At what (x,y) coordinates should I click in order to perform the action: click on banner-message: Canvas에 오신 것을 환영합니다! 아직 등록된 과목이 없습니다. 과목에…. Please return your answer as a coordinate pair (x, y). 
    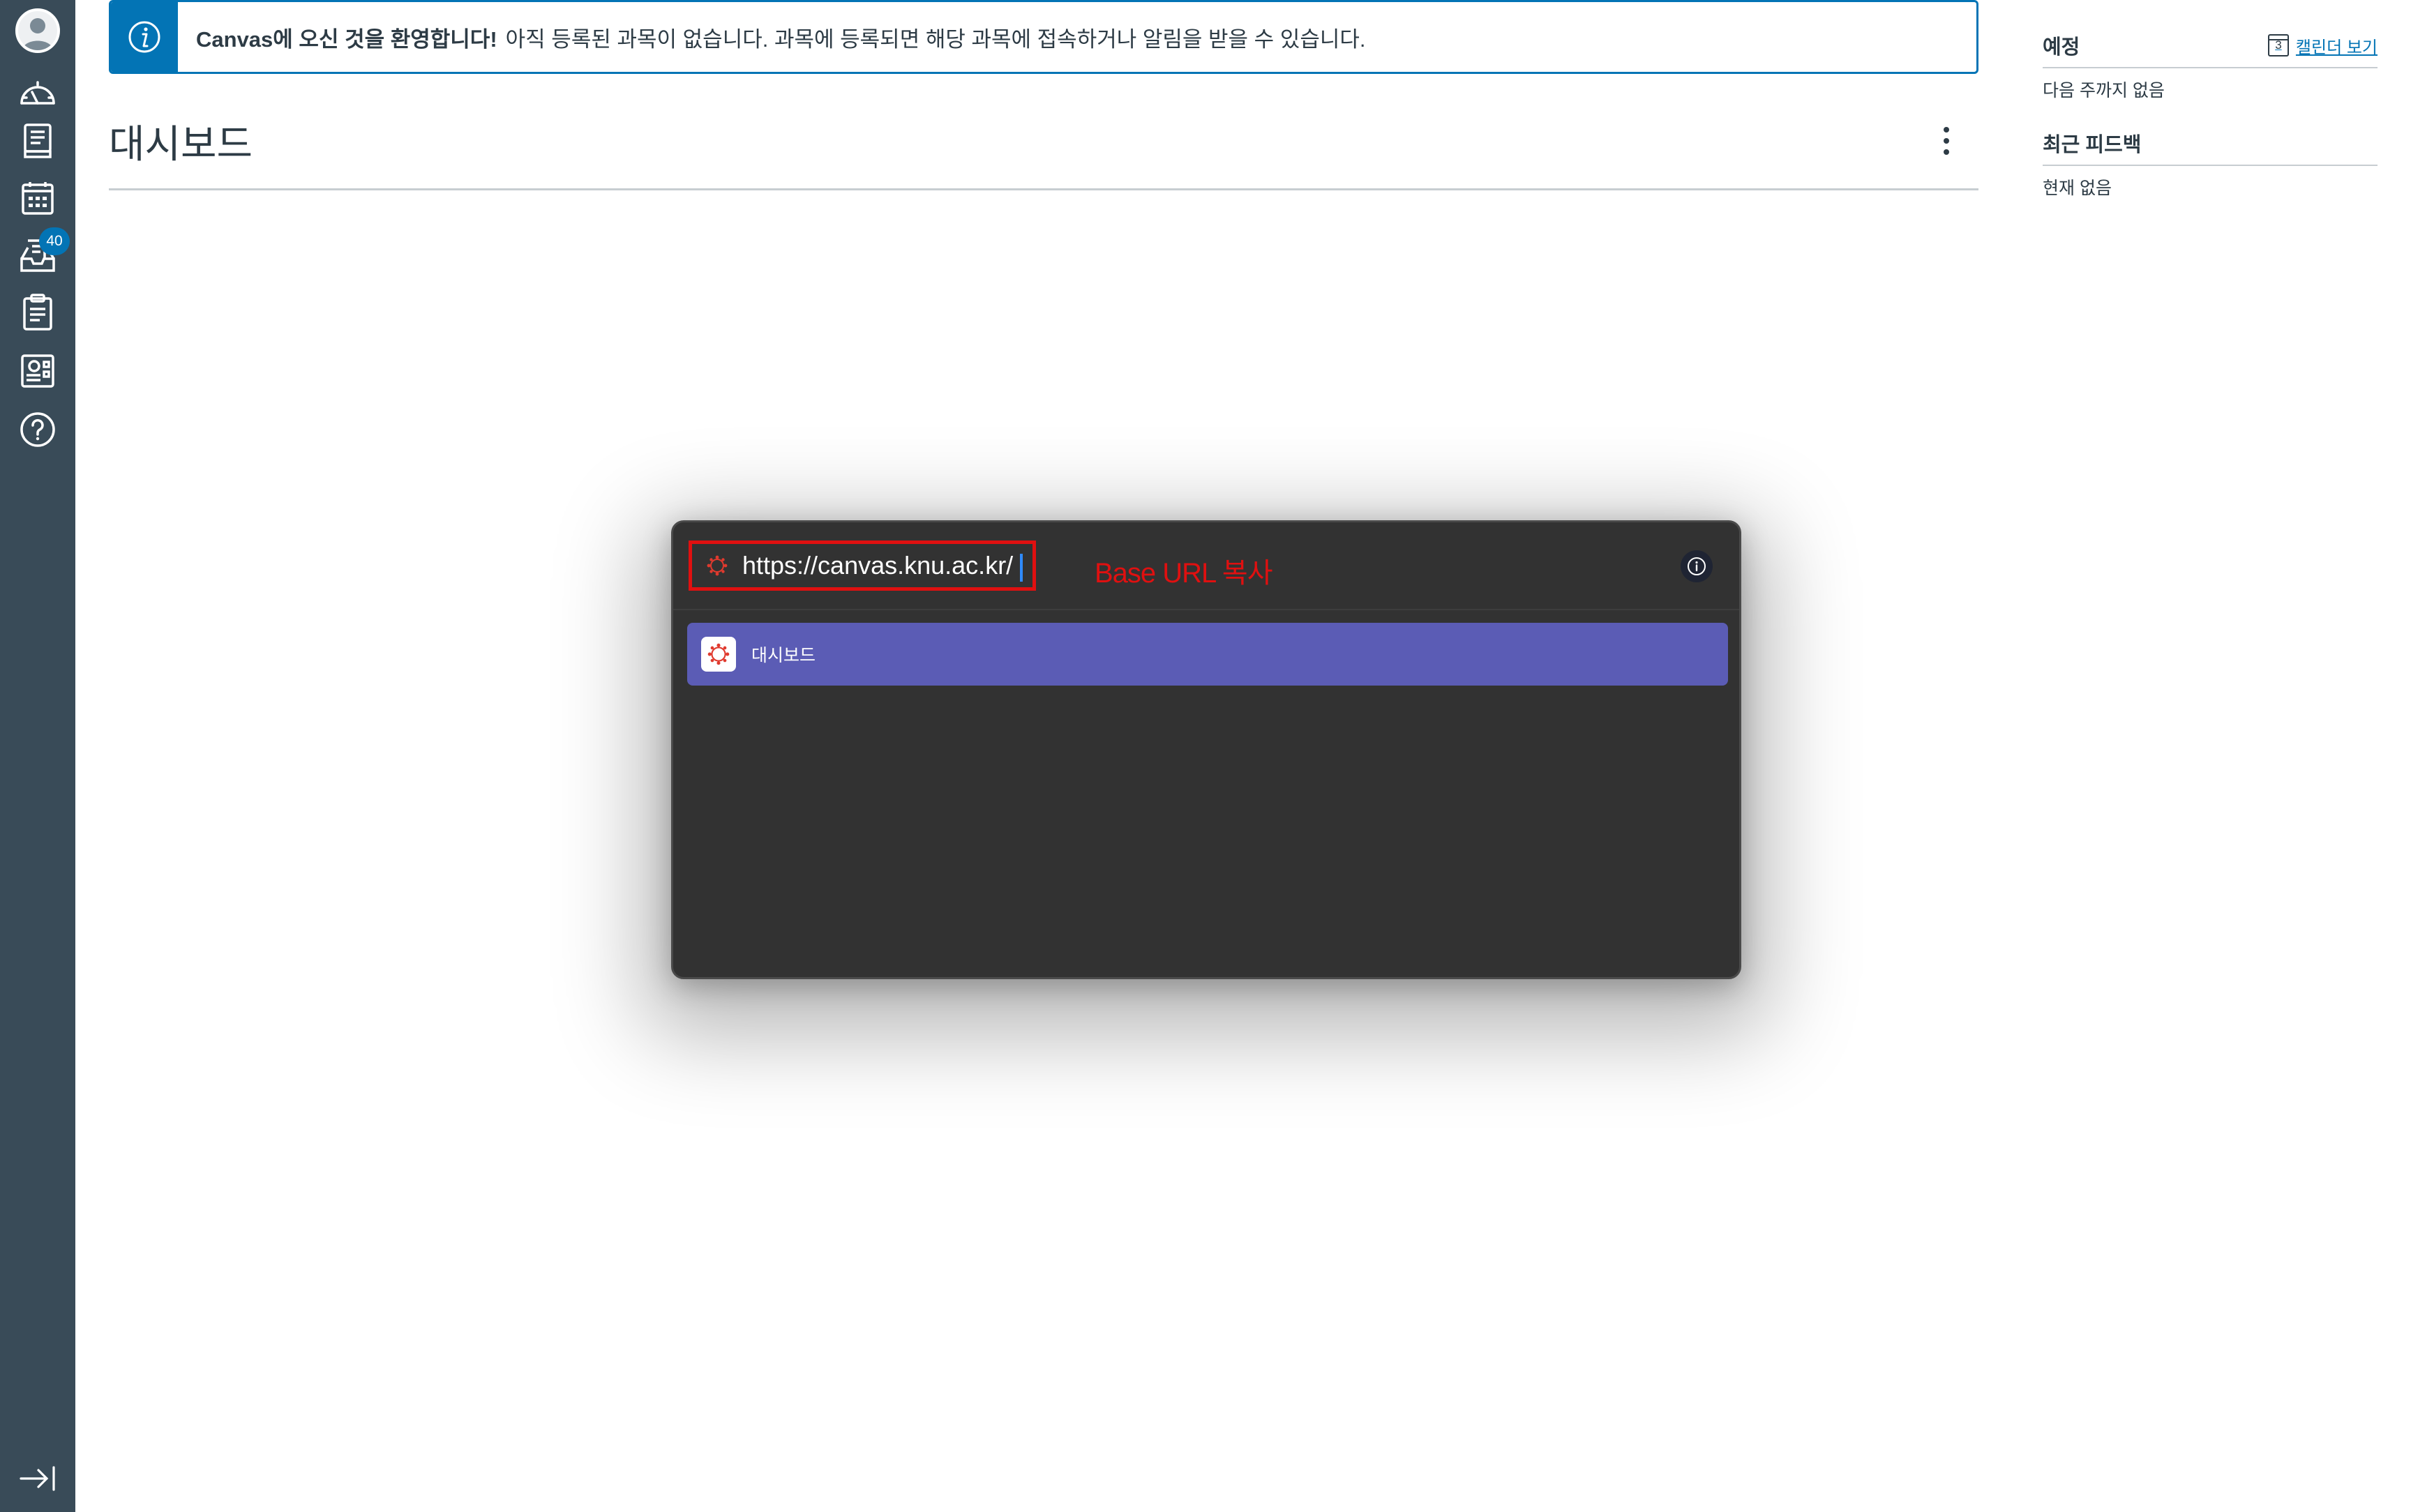
    Looking at the image, I should click on (772, 37).